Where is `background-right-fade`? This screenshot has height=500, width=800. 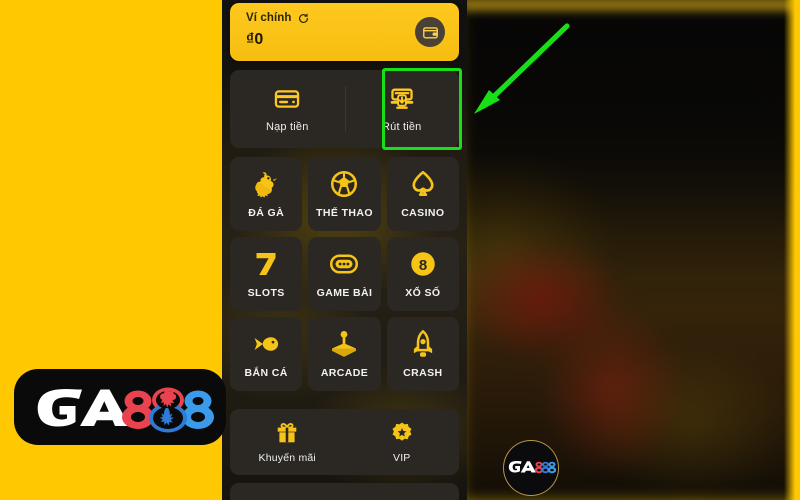 background-right-fade is located at coordinates (792, 250).